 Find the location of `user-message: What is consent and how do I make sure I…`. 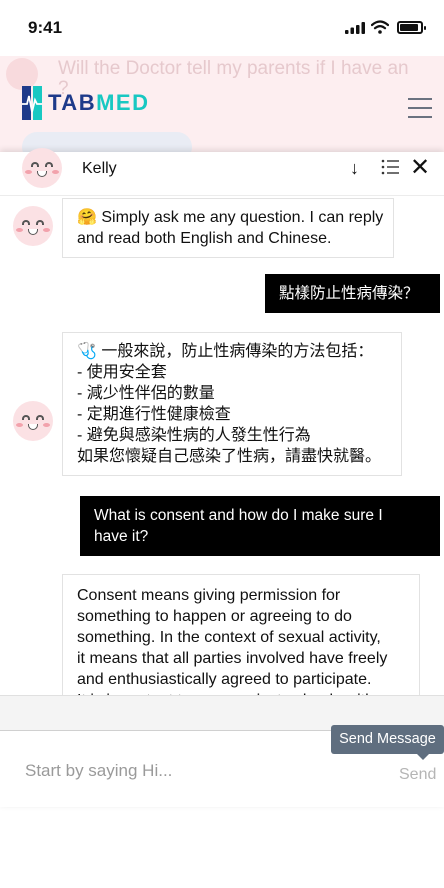

user-message: What is consent and how do I make sure I… is located at coordinates (260, 526).